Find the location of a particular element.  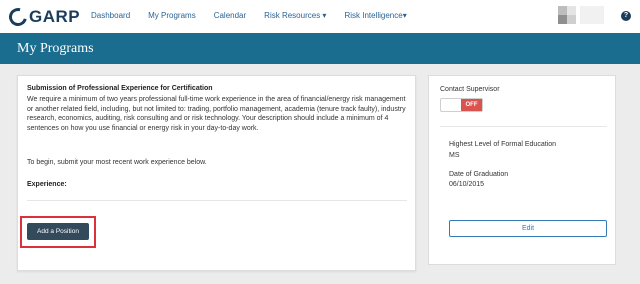

experience-label: Experience: is located at coordinates (47, 184).